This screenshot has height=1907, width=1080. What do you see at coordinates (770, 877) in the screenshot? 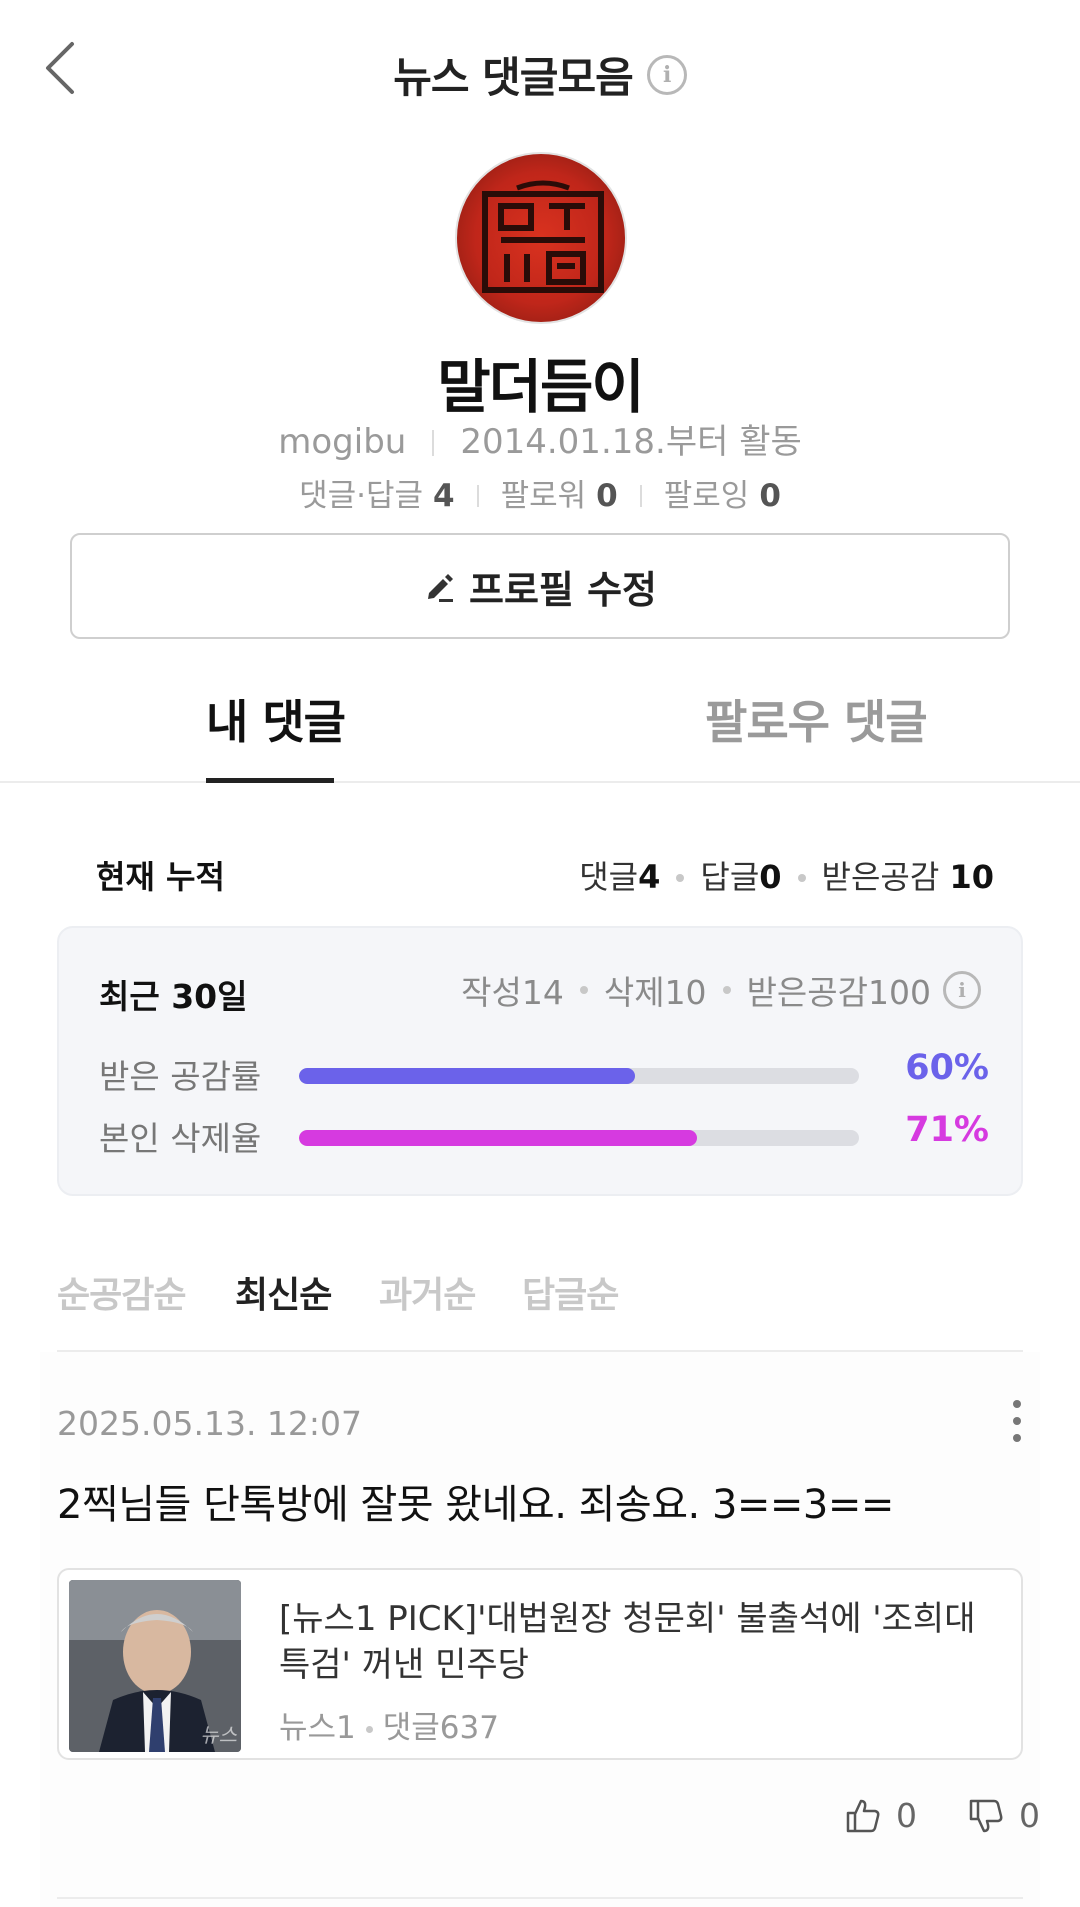
I see `summary-replies-value: 0` at bounding box center [770, 877].